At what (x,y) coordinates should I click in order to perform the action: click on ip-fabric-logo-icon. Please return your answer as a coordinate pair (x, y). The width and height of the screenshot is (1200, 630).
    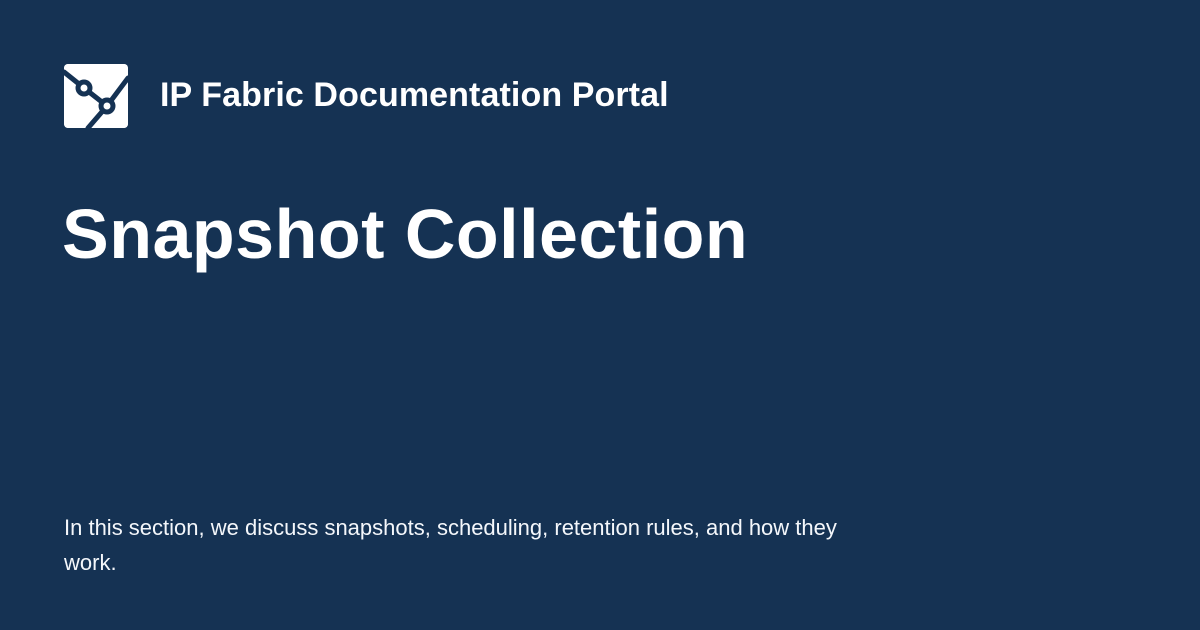
    Looking at the image, I should click on (96, 96).